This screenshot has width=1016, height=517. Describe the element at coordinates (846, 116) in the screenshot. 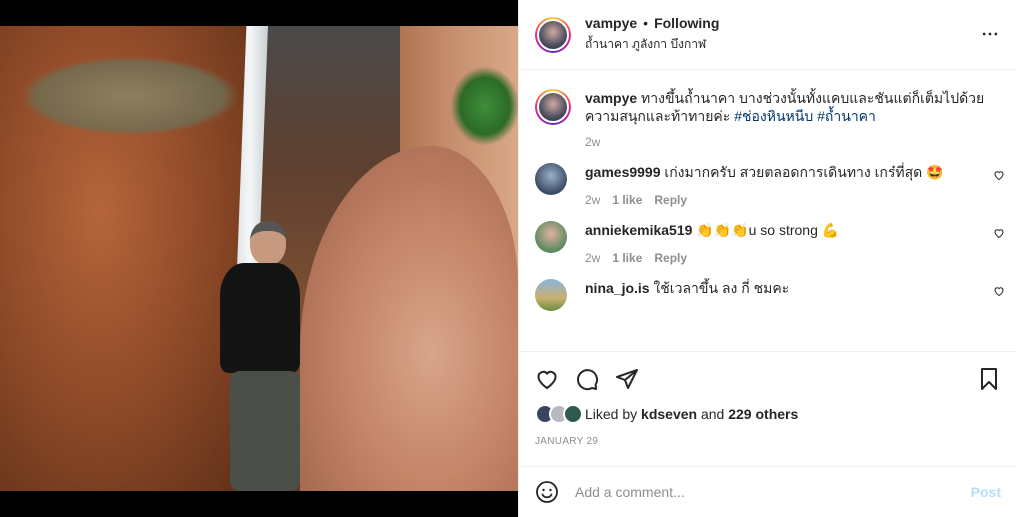

I see `caption-hashtag: #ถ้ำนาคา` at that location.